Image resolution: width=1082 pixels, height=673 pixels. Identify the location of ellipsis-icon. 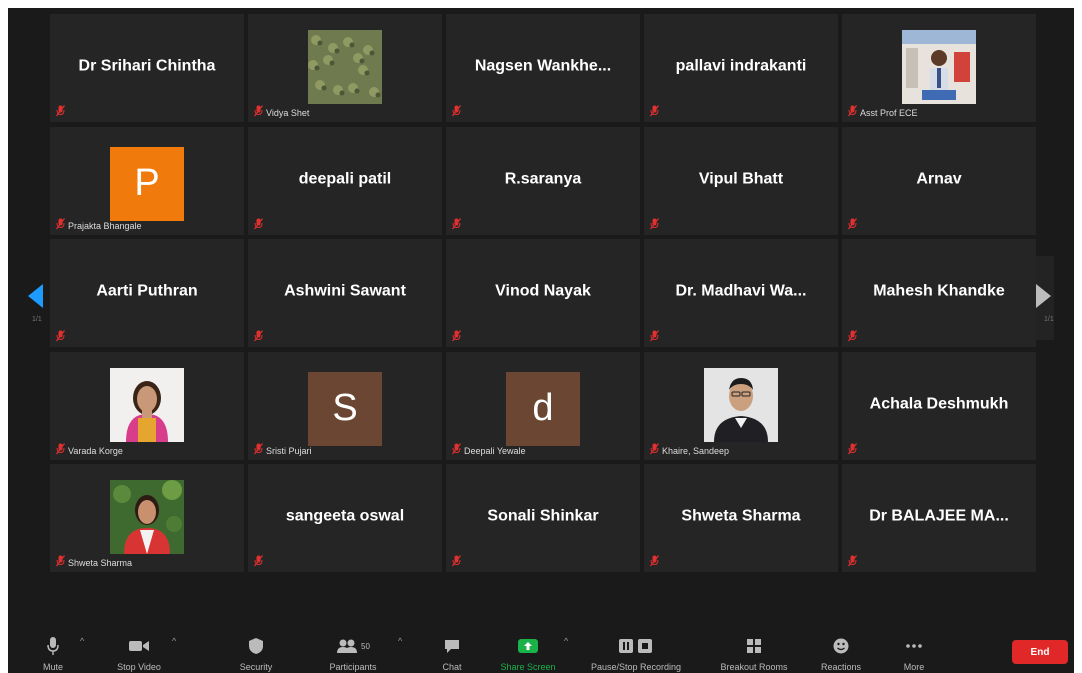
(914, 646).